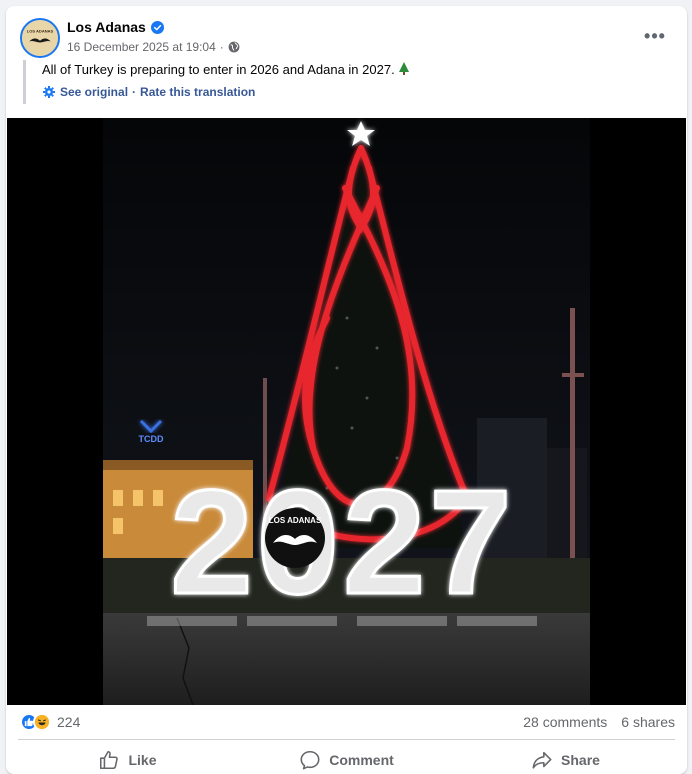 This screenshot has height=774, width=692. I want to click on engagement-stats: 28 comments 6 shares, so click(599, 722).